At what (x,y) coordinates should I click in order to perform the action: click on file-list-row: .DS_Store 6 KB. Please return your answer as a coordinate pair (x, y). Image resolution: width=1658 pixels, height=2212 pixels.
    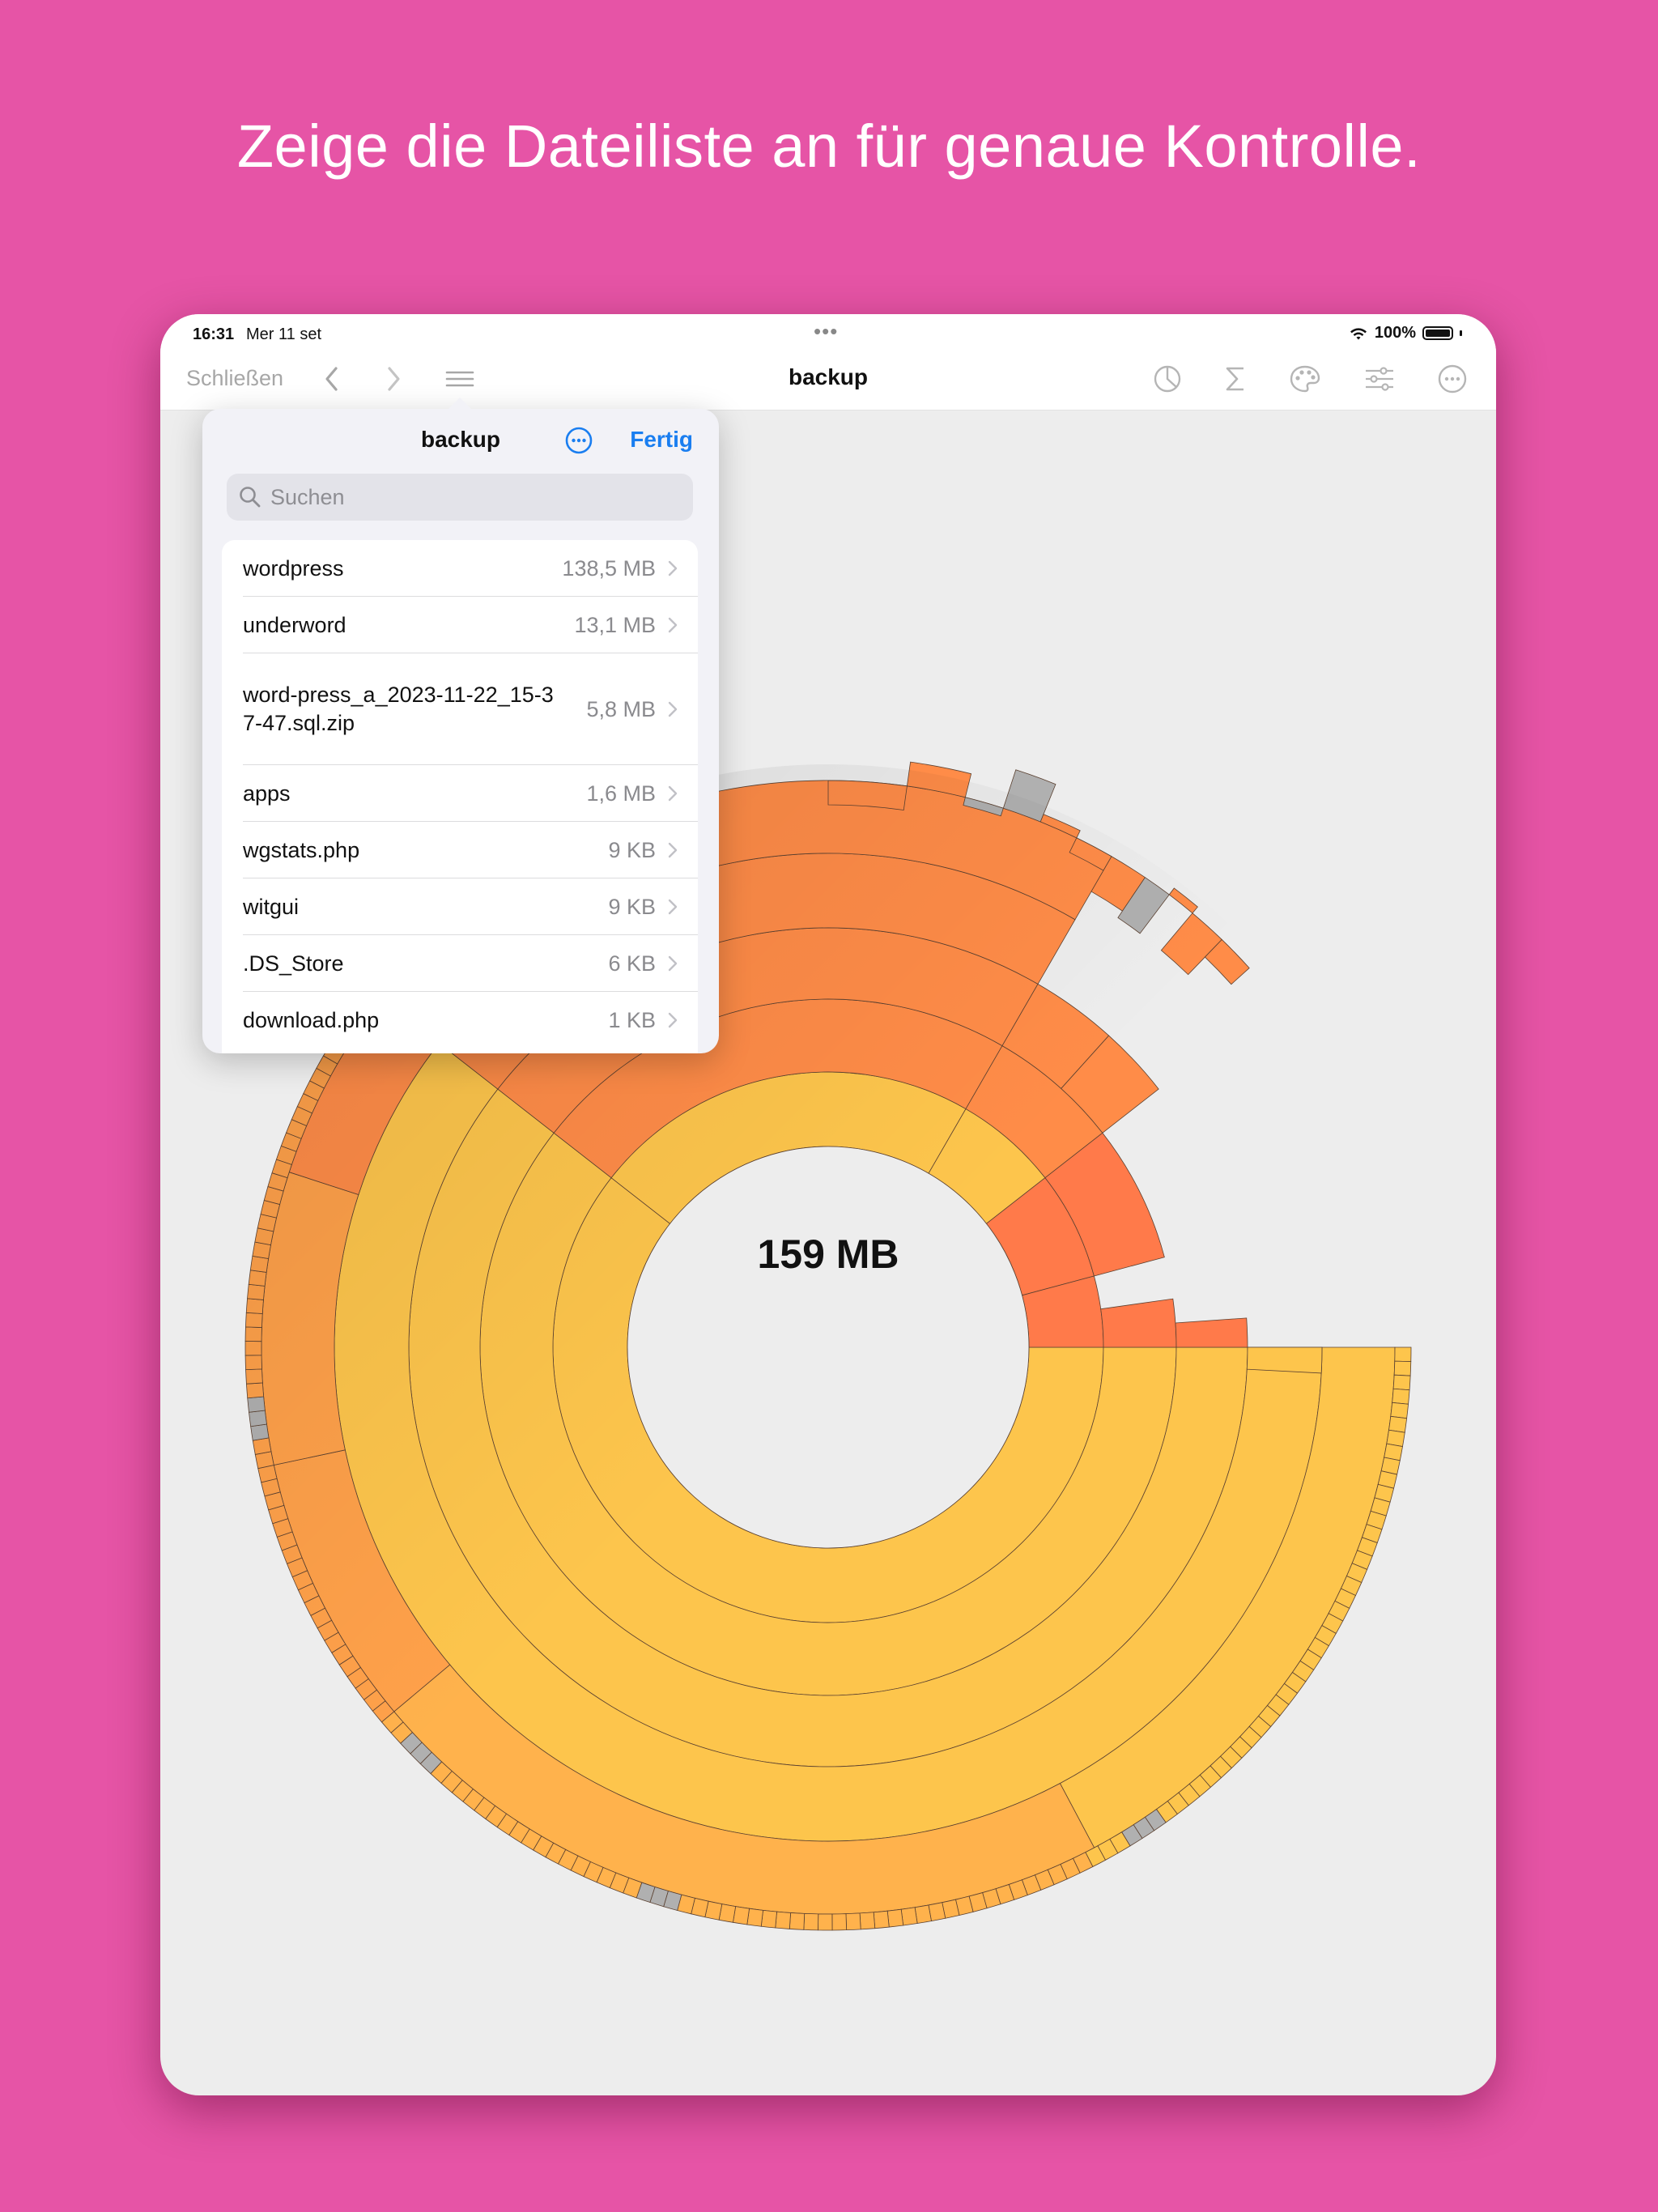
    Looking at the image, I should click on (460, 964).